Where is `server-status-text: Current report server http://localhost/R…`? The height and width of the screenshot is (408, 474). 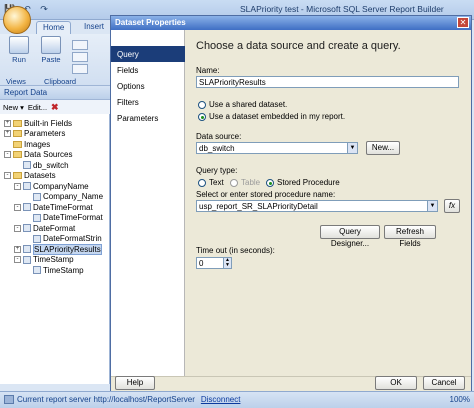 server-status-text: Current report server http://localhost/R… is located at coordinates (106, 399).